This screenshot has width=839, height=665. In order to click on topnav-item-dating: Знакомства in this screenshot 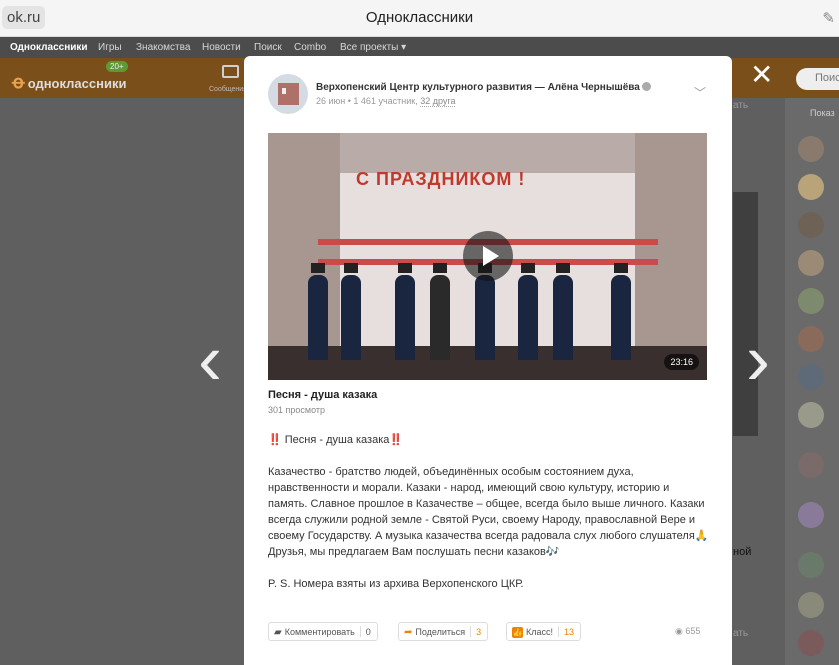, I will do `click(163, 47)`.